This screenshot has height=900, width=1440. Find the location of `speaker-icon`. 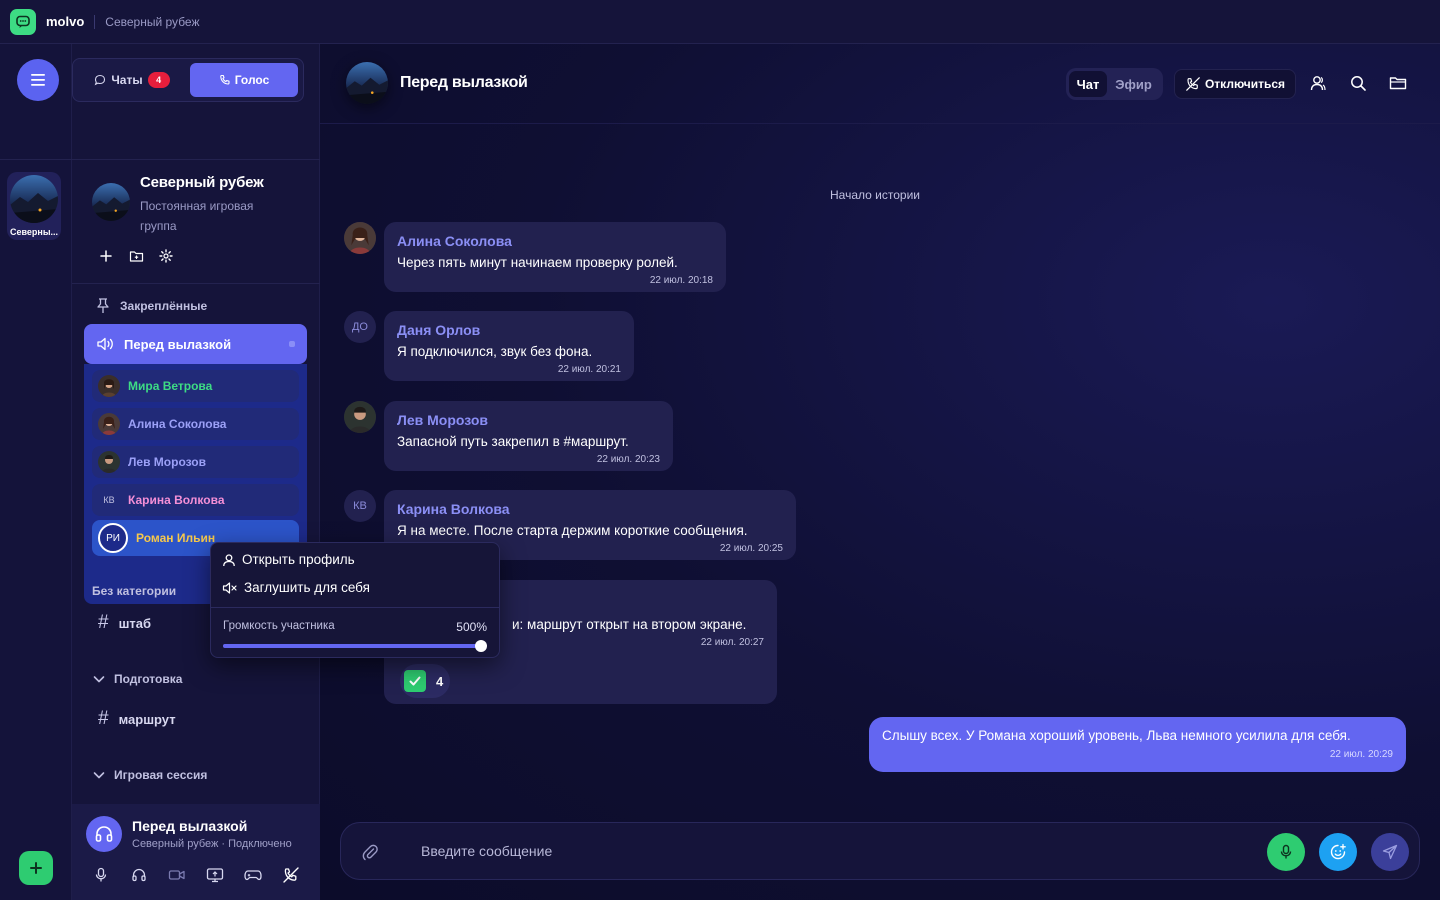

speaker-icon is located at coordinates (105, 344).